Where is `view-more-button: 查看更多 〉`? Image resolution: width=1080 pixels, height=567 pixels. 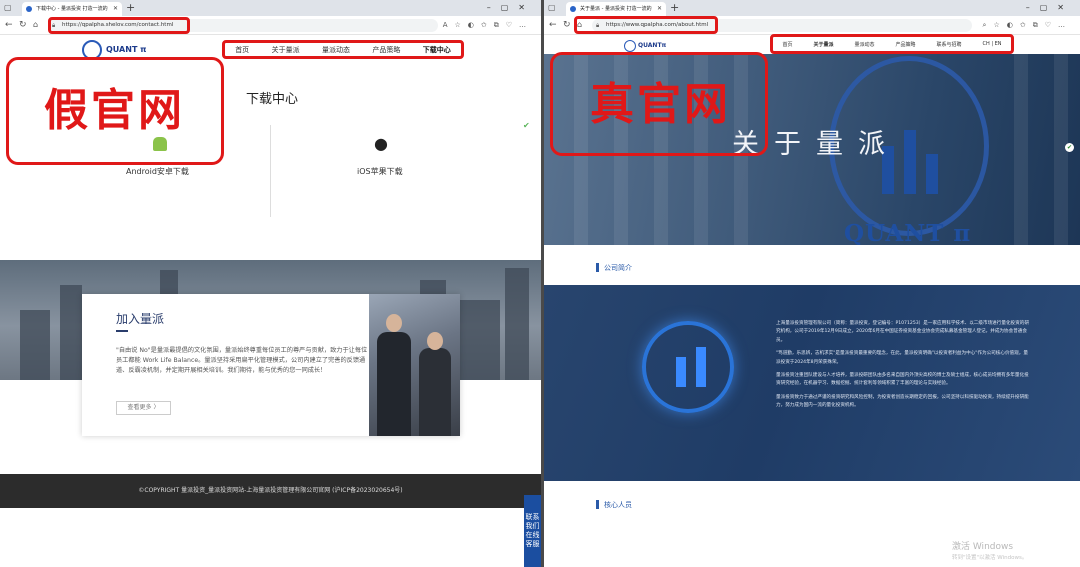 view-more-button: 查看更多 〉 is located at coordinates (143, 408).